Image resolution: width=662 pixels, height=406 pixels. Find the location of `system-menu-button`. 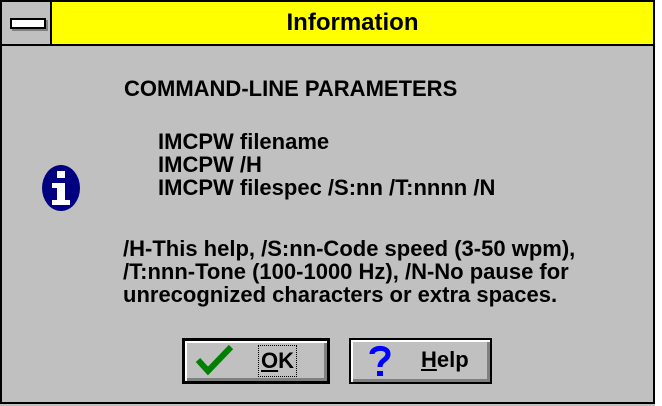

system-menu-button is located at coordinates (27, 23).